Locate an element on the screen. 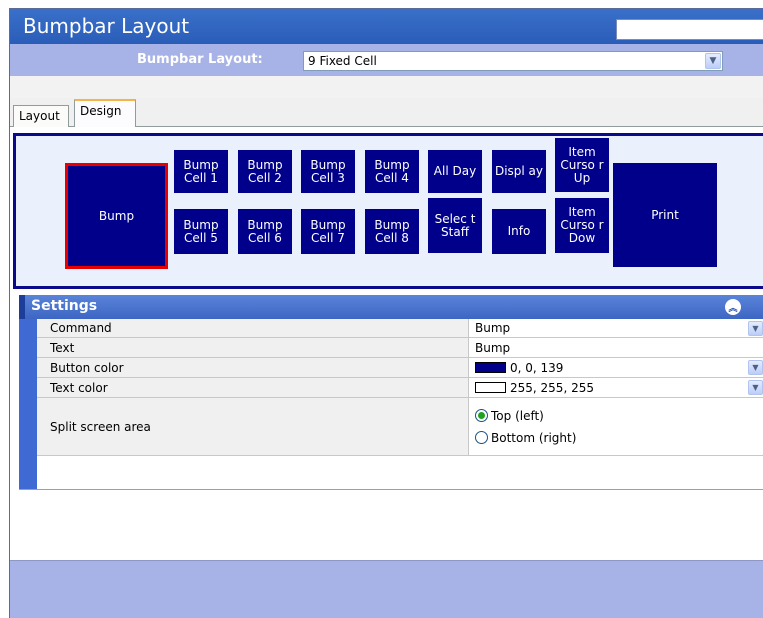 The height and width of the screenshot is (618, 763). property-row-button-color: Button color 0, 0, 139 ▼ is located at coordinates (400, 368).